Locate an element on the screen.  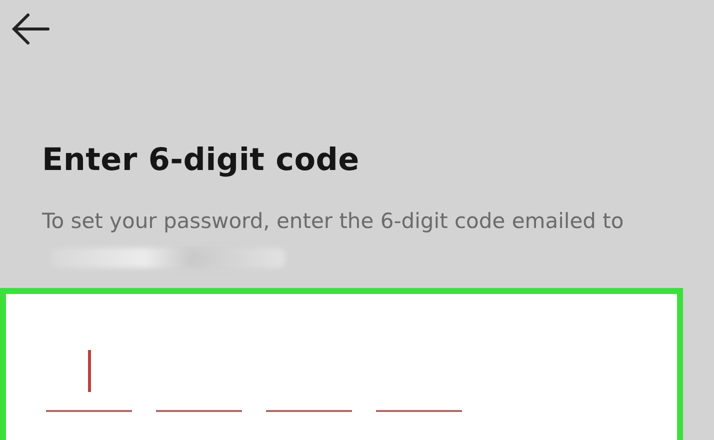
text-cursor is located at coordinates (89, 371).